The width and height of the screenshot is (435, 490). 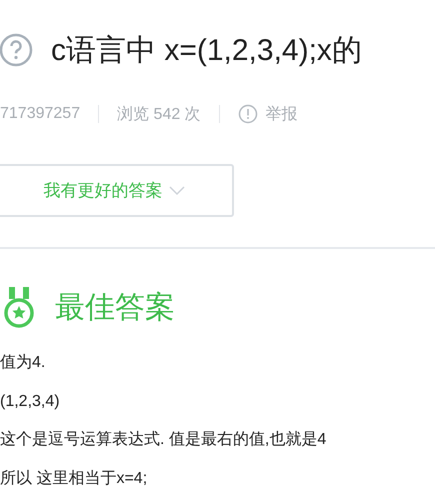 What do you see at coordinates (19, 307) in the screenshot?
I see `medal-icon` at bounding box center [19, 307].